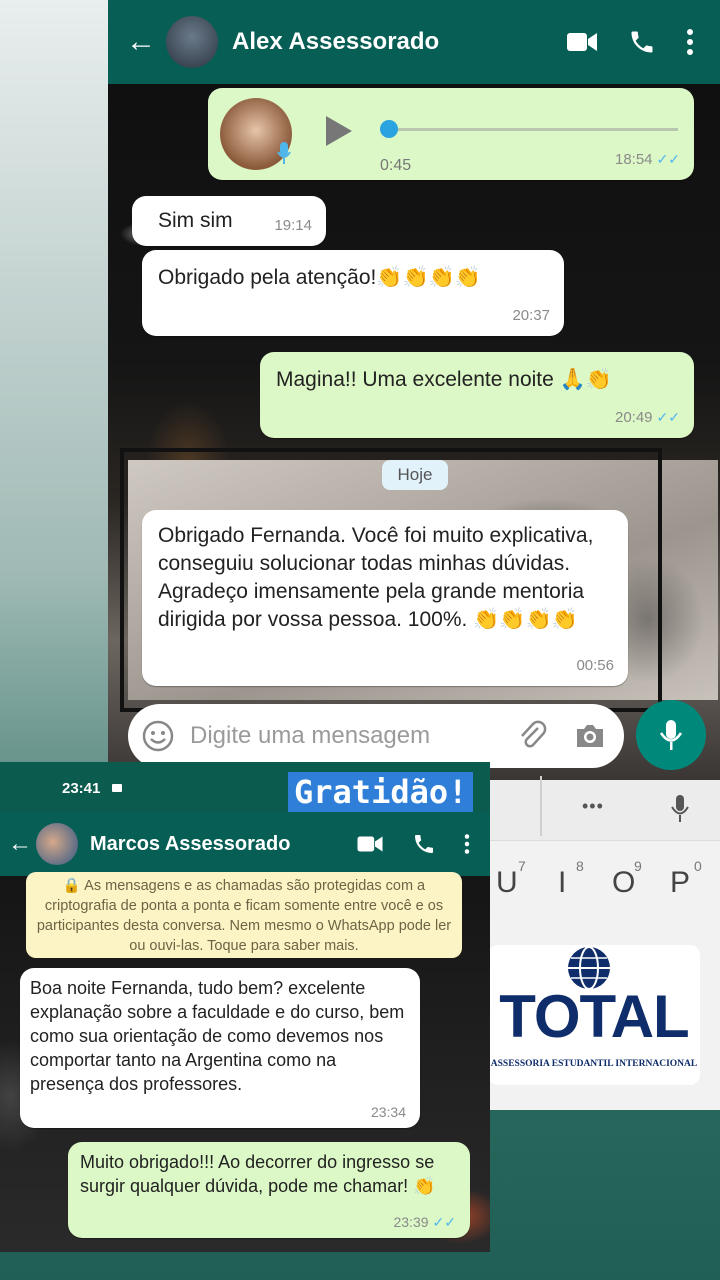  I want to click on message-input: Digite uma mensagem, so click(310, 736).